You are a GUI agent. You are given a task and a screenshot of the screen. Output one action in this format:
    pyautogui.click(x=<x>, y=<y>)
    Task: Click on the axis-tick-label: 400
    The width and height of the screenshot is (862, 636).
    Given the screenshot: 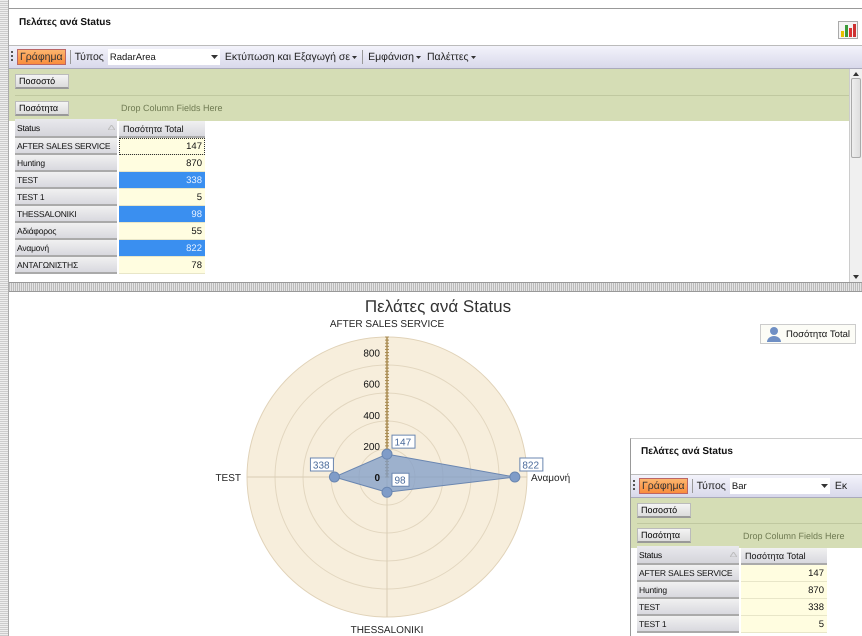 What is the action you would take?
    pyautogui.click(x=371, y=416)
    